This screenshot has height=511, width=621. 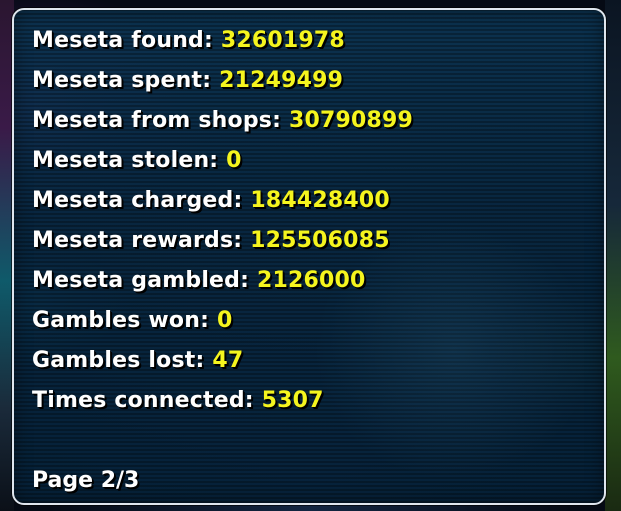 I want to click on stat-row-meseta-charged: Meseta charged: 184428400, so click(x=222, y=206).